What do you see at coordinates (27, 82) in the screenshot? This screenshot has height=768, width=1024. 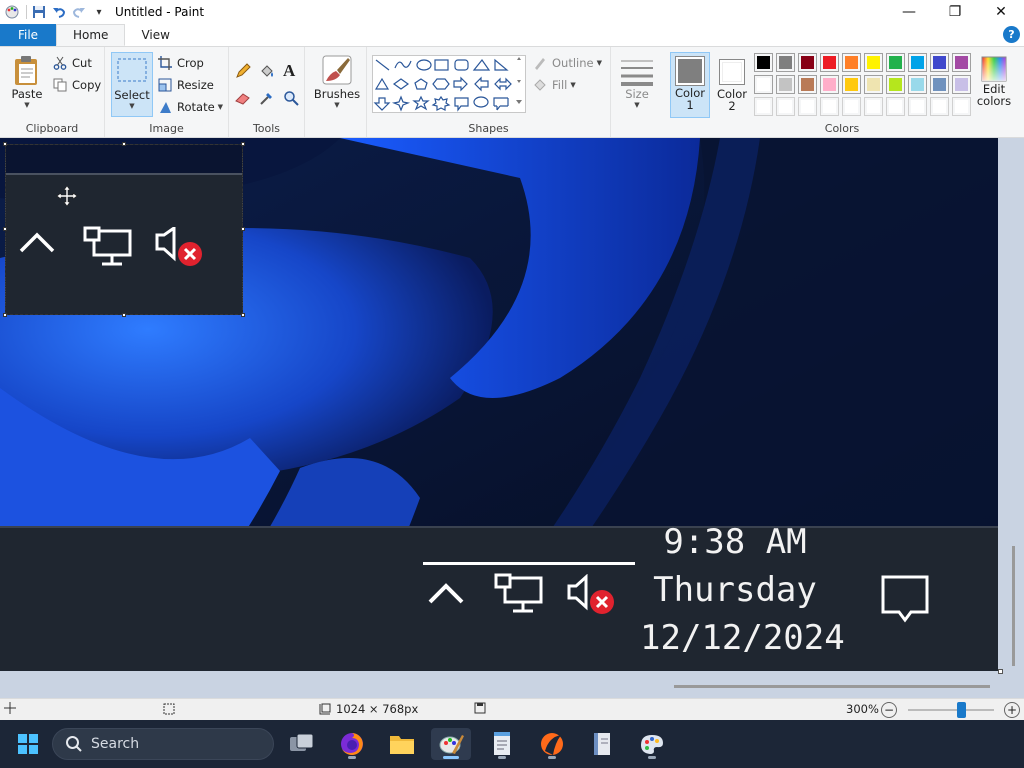 I see `paste-button: Paste ▼` at bounding box center [27, 82].